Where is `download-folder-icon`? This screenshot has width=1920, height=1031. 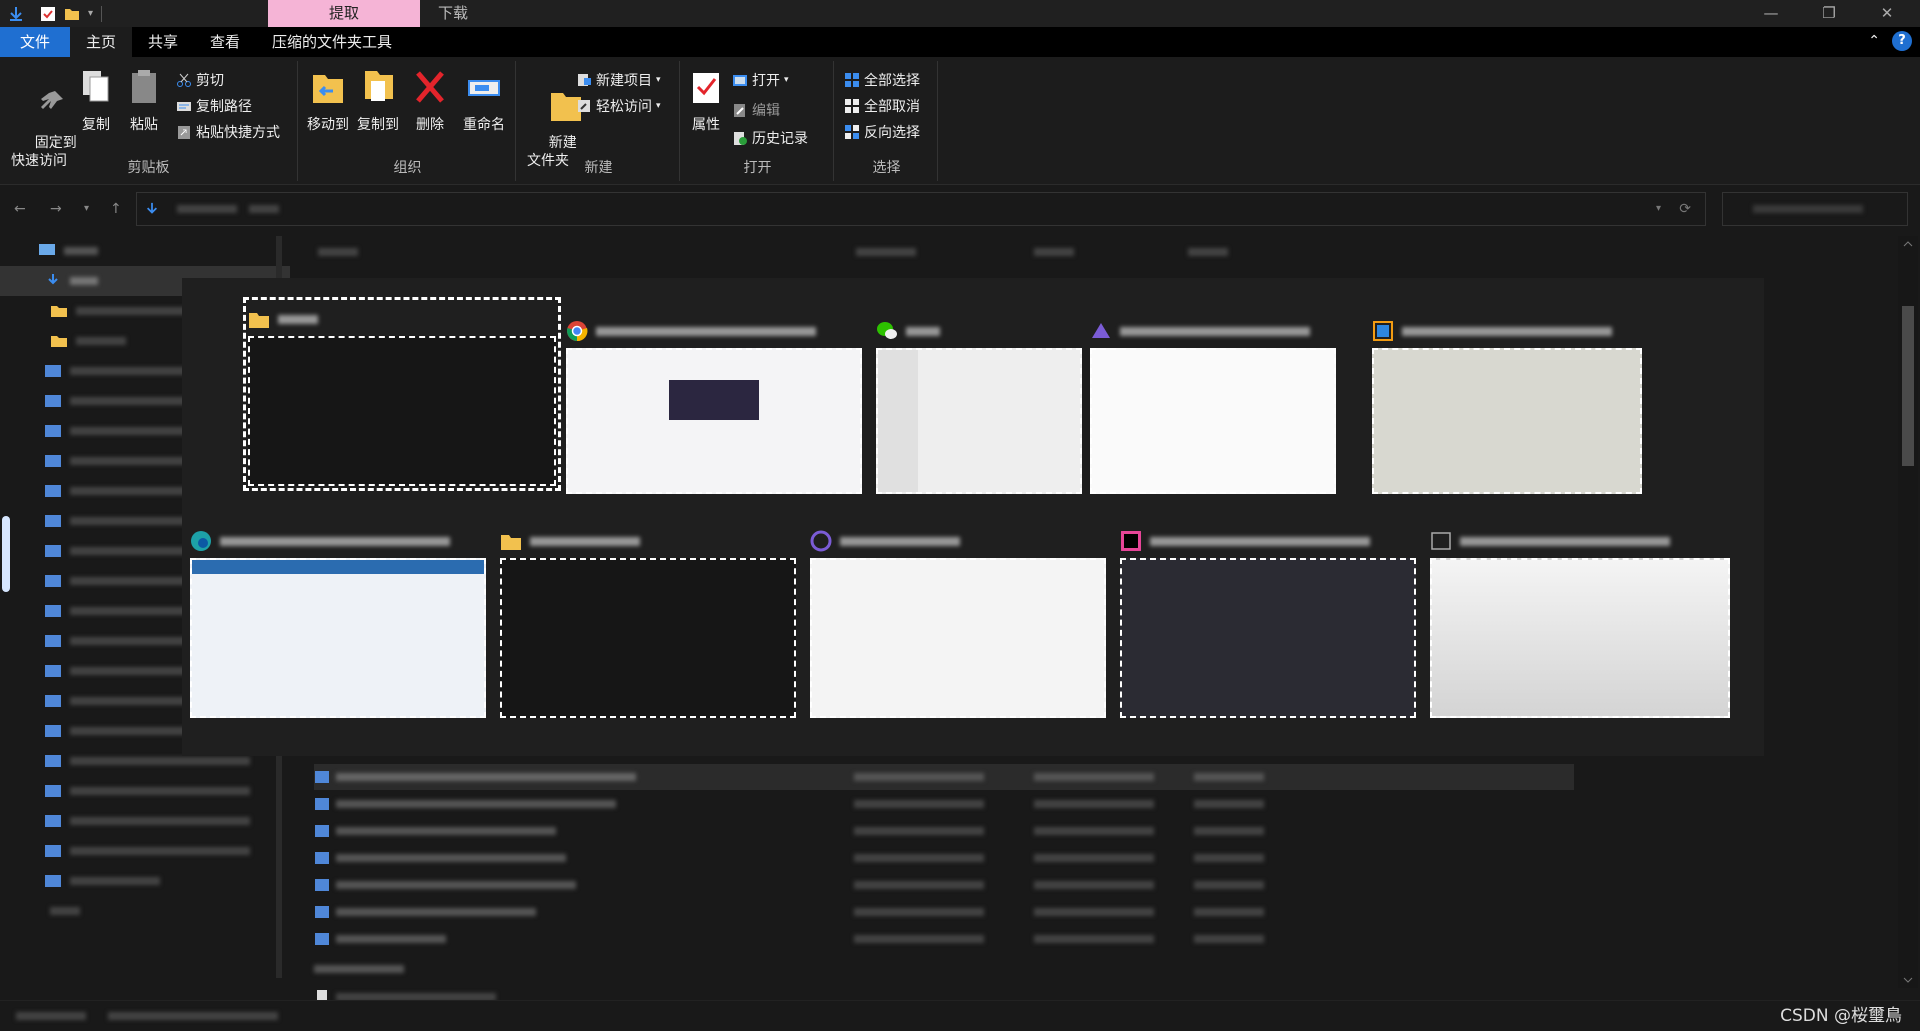
download-folder-icon is located at coordinates (53, 279).